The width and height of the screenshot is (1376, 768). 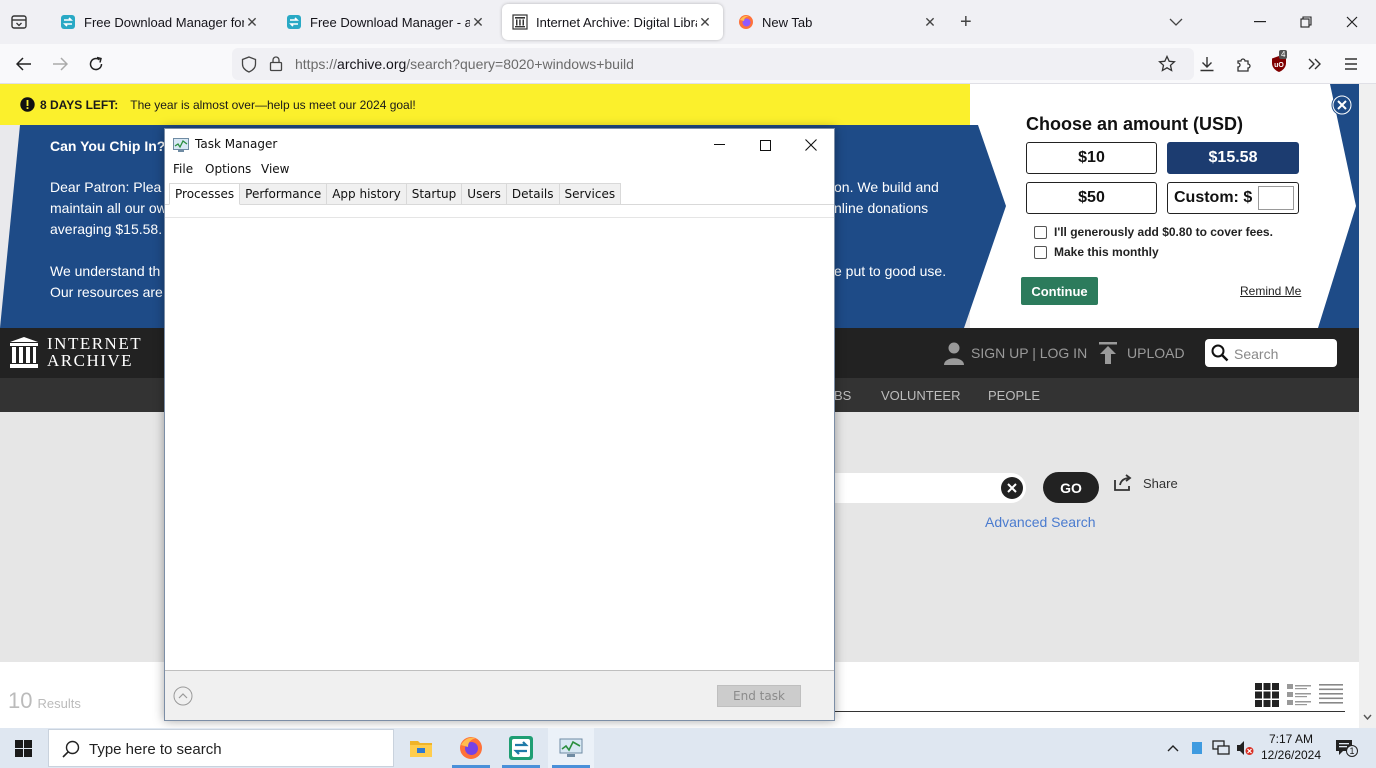 I want to click on volume-button, so click(x=1245, y=748).